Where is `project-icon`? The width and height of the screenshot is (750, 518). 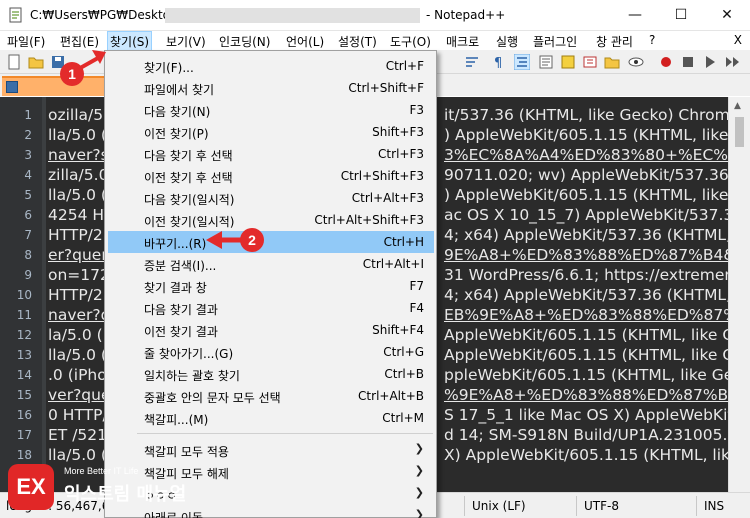
project-icon is located at coordinates (612, 62).